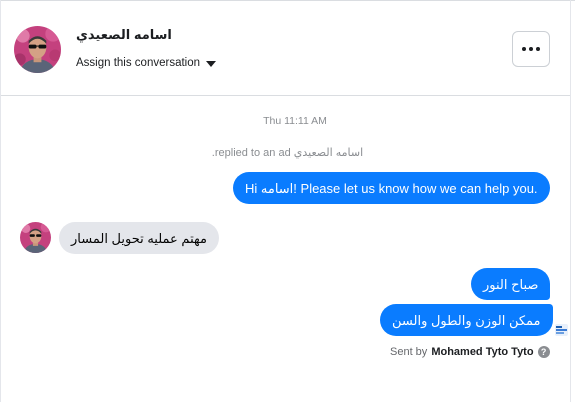  I want to click on message-bubble-outgoing: ممكن الوزن والطول والسن, so click(466, 320).